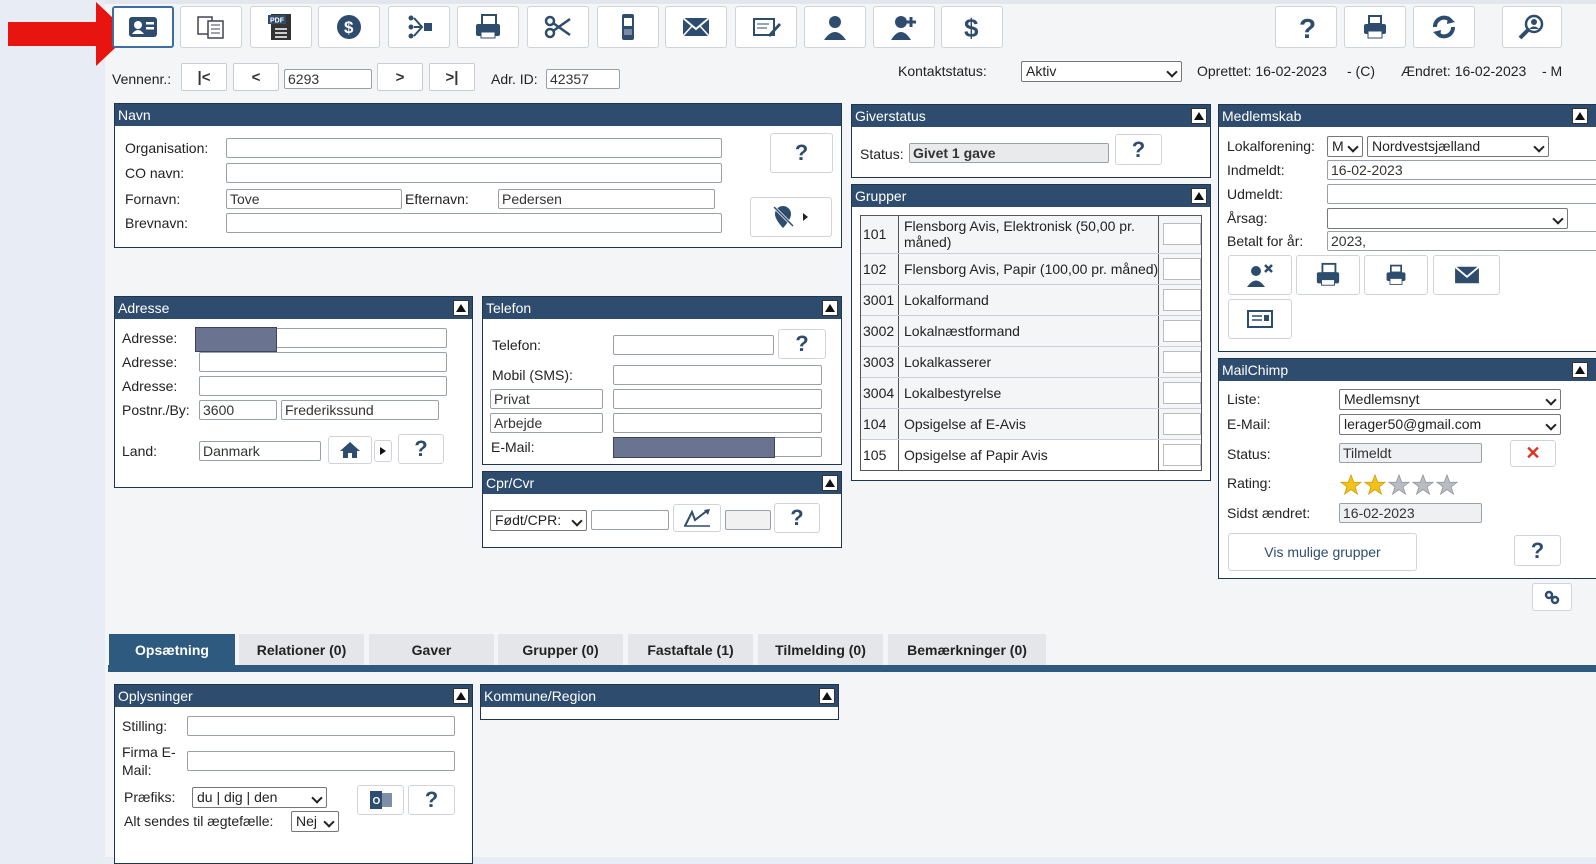 The height and width of the screenshot is (864, 1596). What do you see at coordinates (315, 821) in the screenshot?
I see `aegtefaelle-select: Nej` at bounding box center [315, 821].